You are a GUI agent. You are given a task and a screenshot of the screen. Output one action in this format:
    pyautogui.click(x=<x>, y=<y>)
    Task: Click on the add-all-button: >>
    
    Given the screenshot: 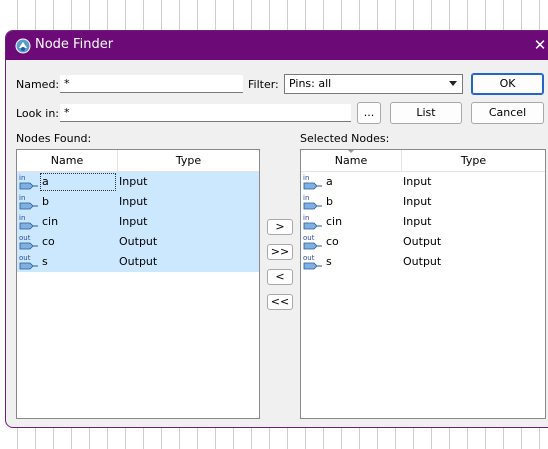 What is the action you would take?
    pyautogui.click(x=280, y=252)
    